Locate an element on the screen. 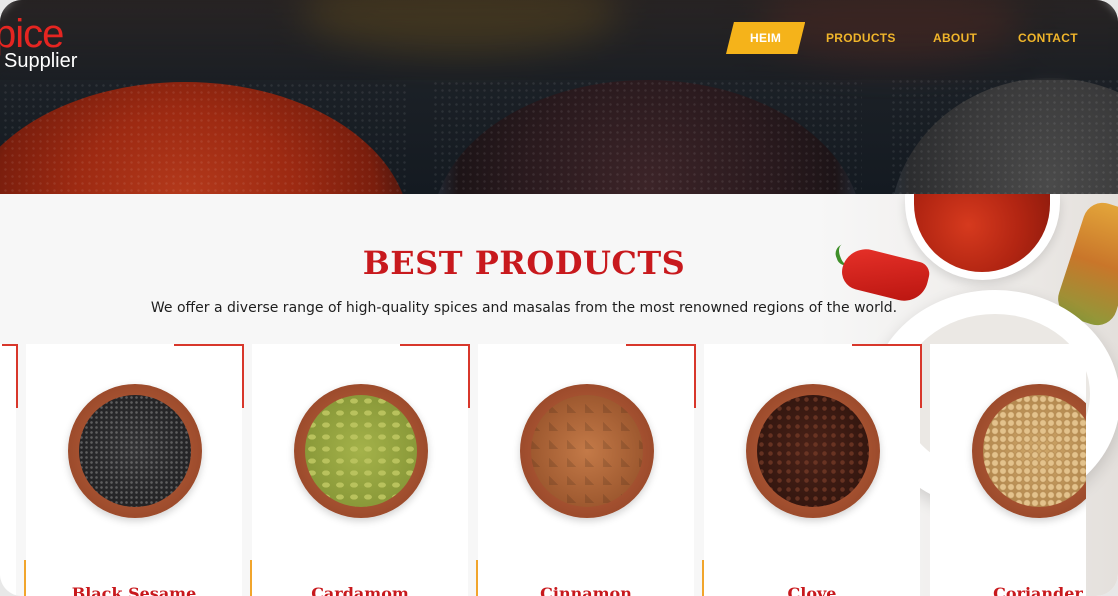 Image resolution: width=1118 pixels, height=596 pixels. product-card: Black Sesame is located at coordinates (134, 470).